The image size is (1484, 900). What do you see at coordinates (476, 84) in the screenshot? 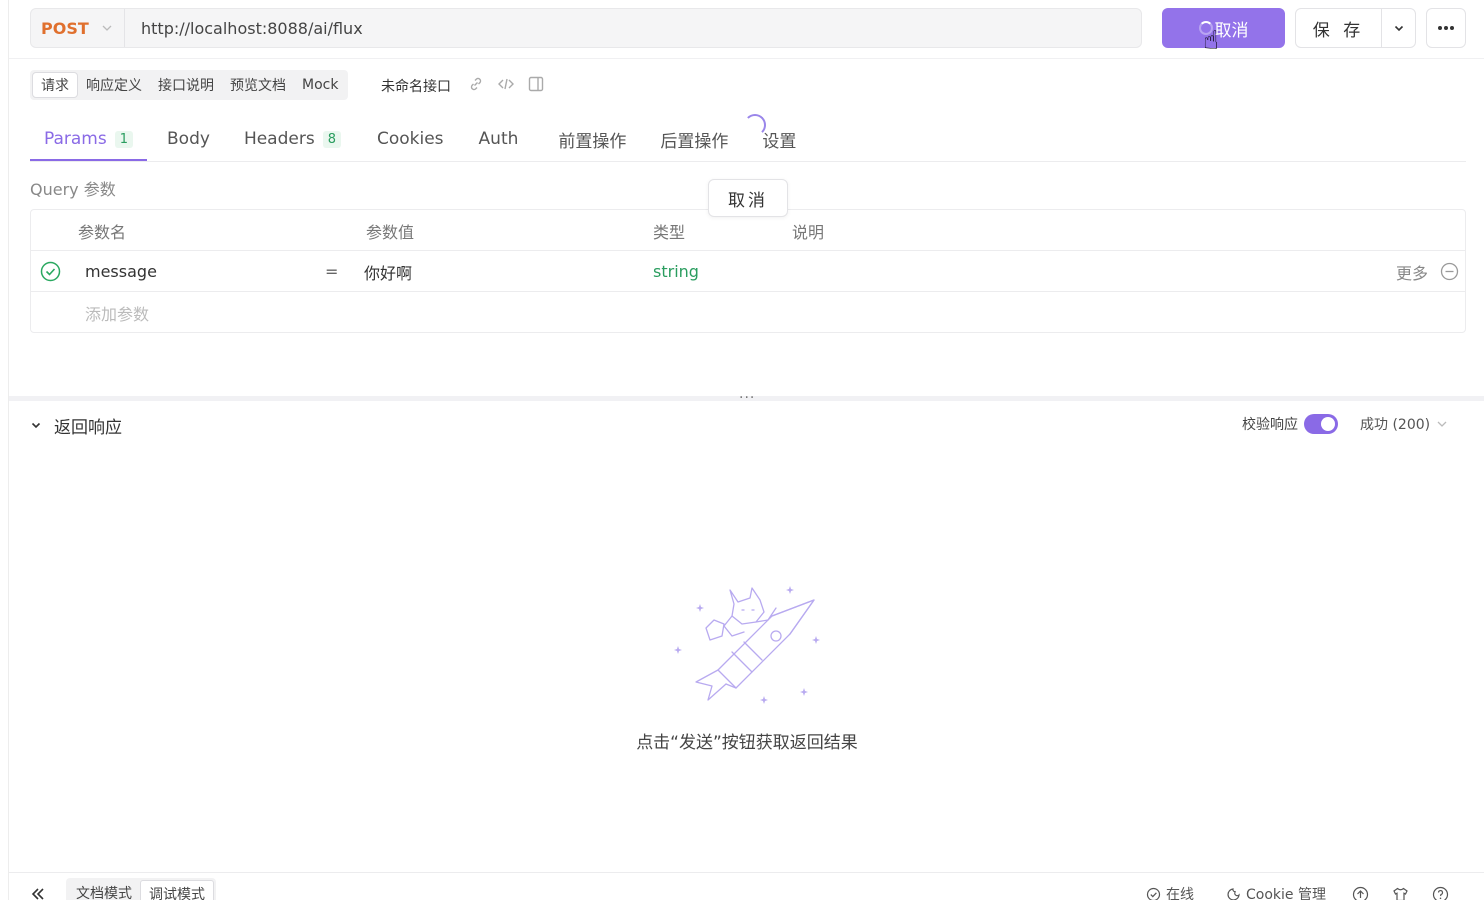
I see `link-icon` at bounding box center [476, 84].